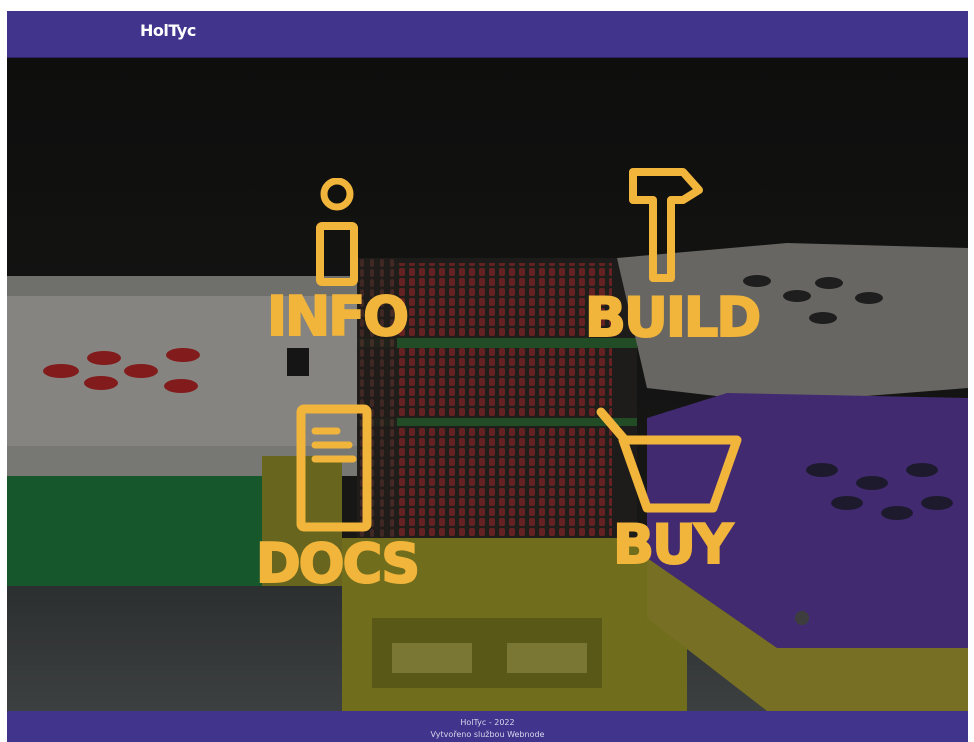  What do you see at coordinates (337, 233) in the screenshot?
I see `info-icon` at bounding box center [337, 233].